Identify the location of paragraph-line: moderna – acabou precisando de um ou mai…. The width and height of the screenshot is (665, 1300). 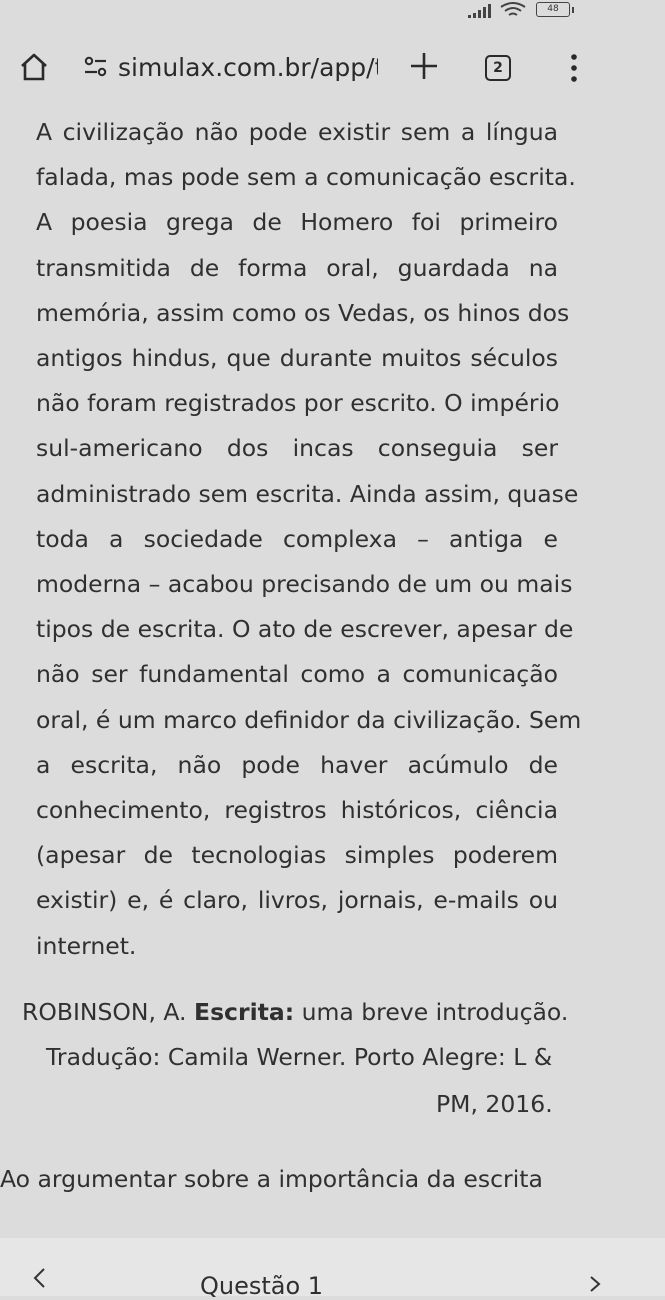
(304, 584).